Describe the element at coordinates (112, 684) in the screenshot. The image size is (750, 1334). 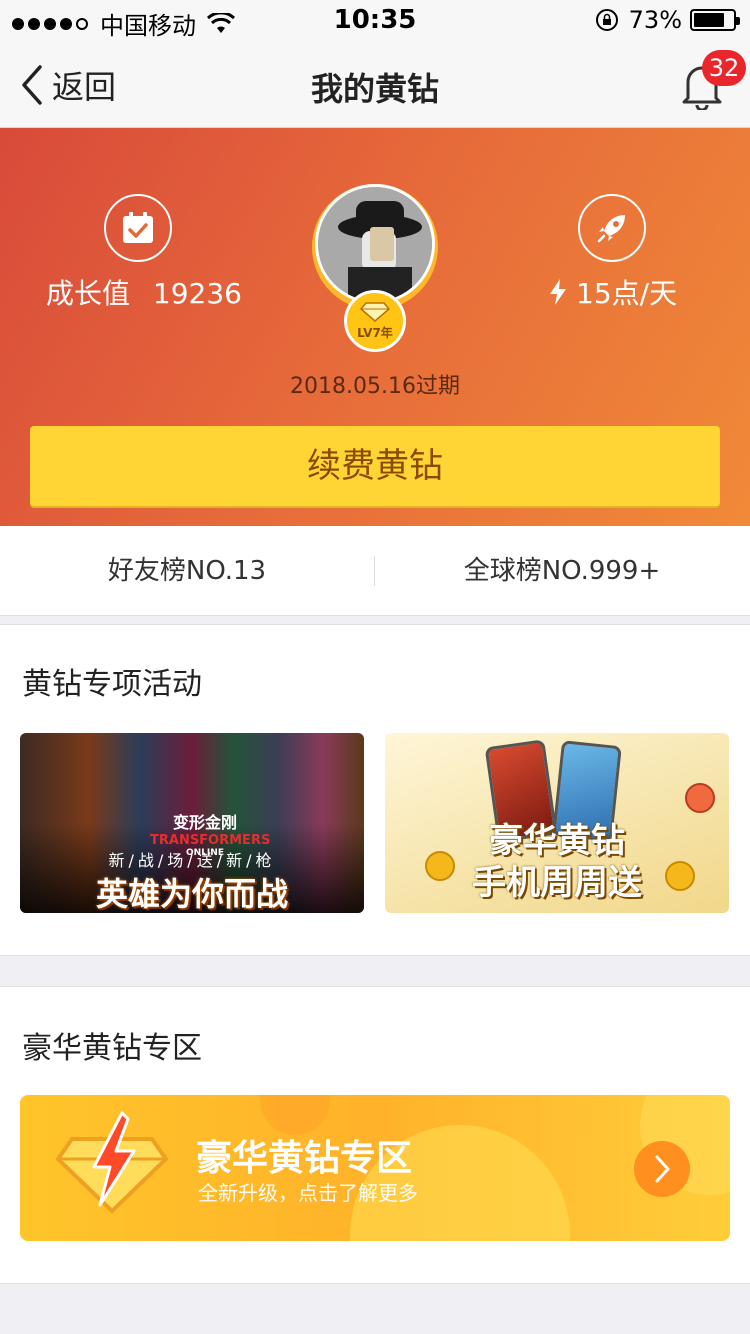
I see `activities-heading: 黄钻专项活动` at that location.